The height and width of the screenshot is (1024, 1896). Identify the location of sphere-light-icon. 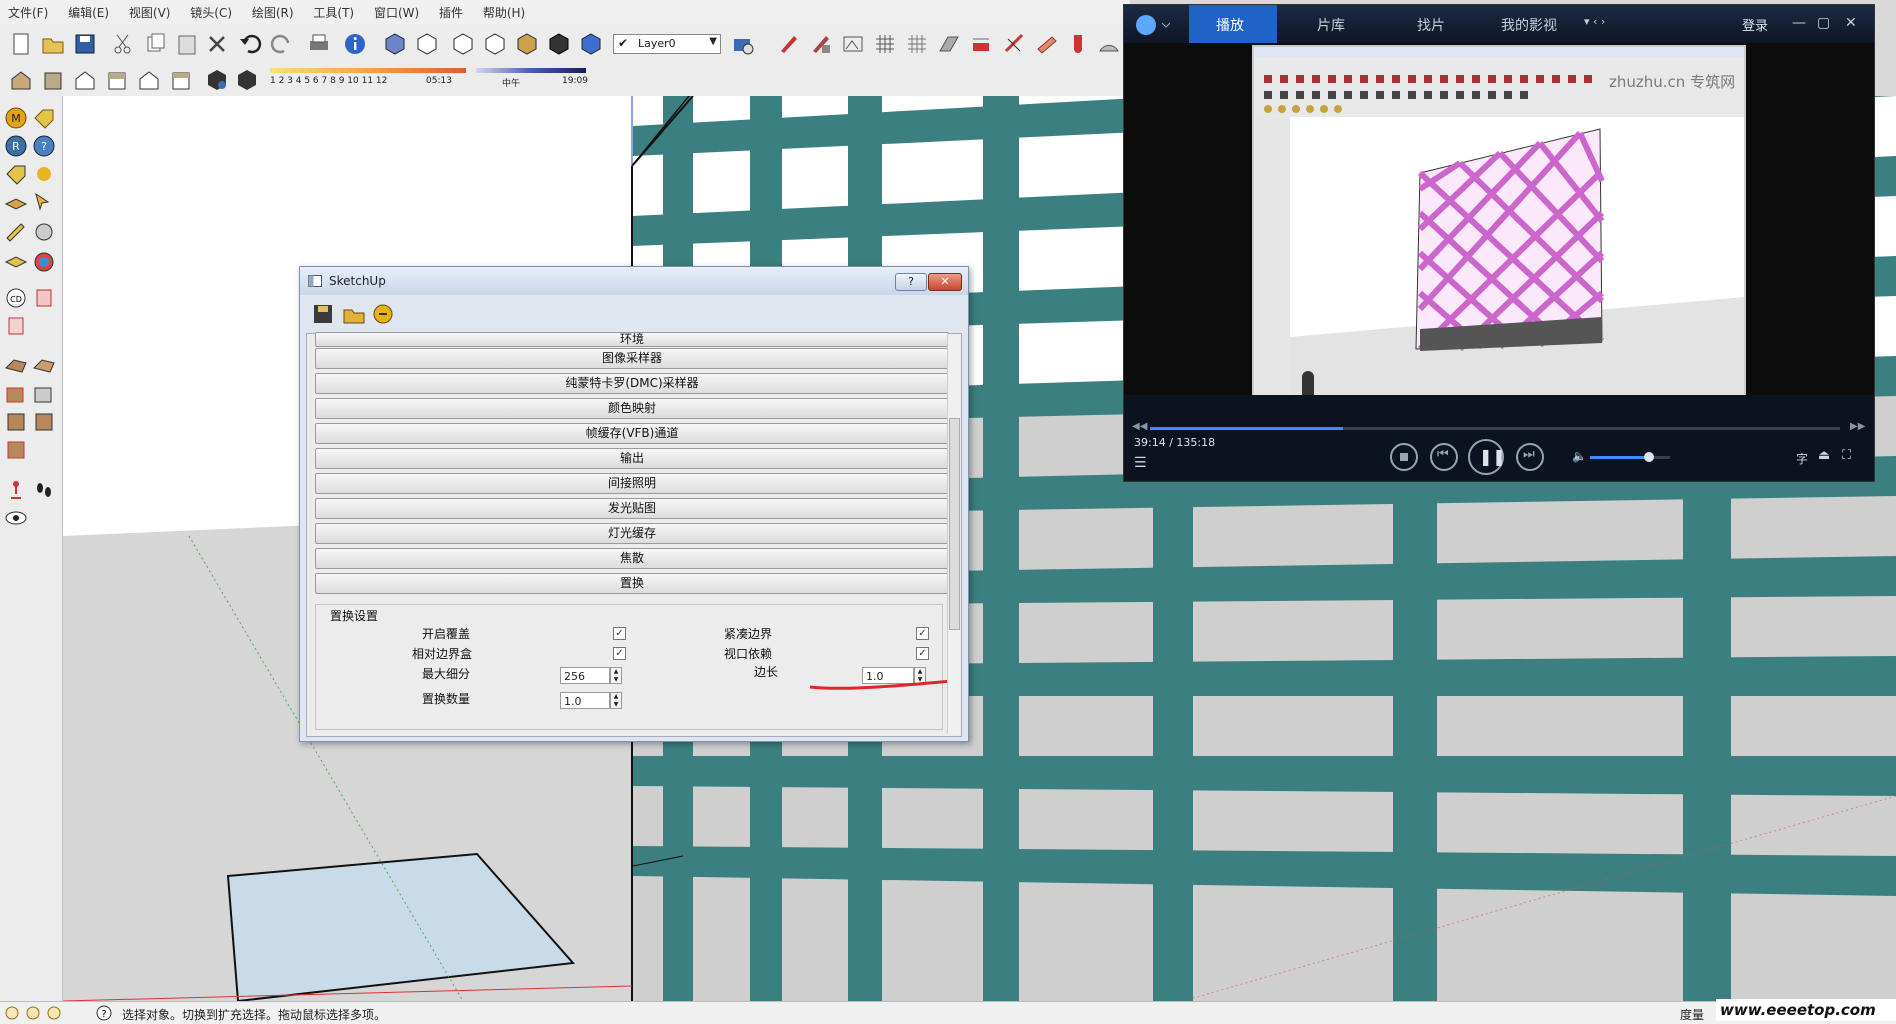
(1015, 44).